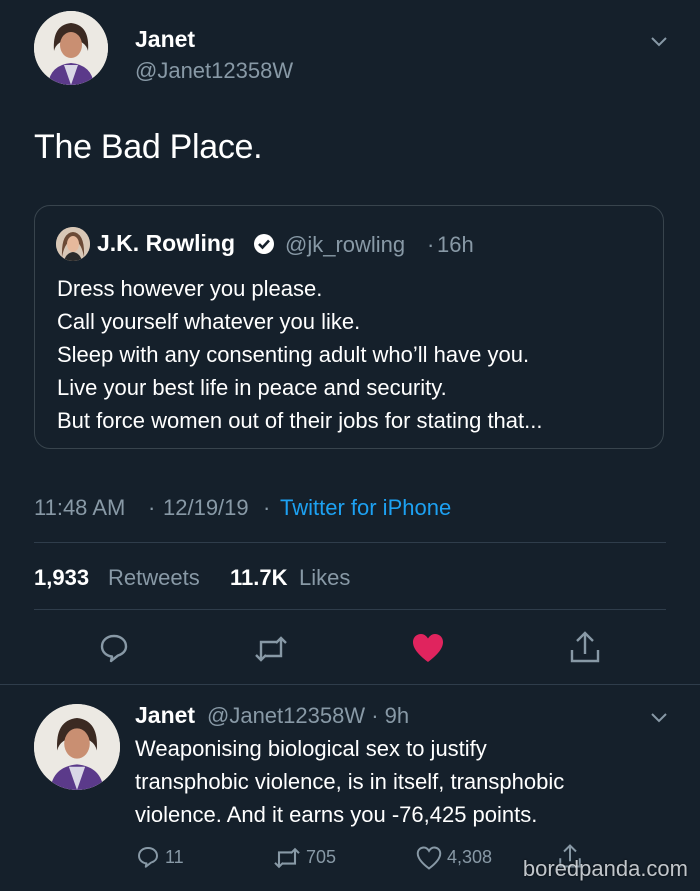 The height and width of the screenshot is (891, 700). Describe the element at coordinates (71, 48) in the screenshot. I see `avatar` at that location.